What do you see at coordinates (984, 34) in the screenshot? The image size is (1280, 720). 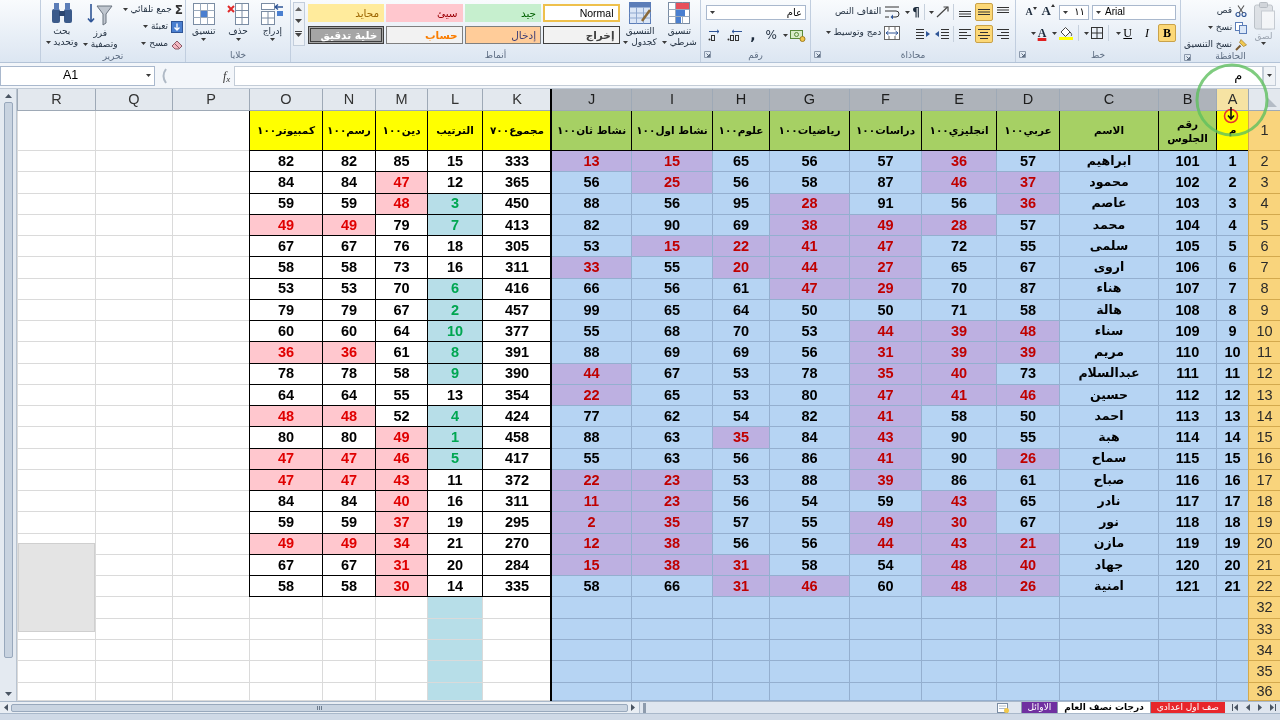 I see `align-center-button` at bounding box center [984, 34].